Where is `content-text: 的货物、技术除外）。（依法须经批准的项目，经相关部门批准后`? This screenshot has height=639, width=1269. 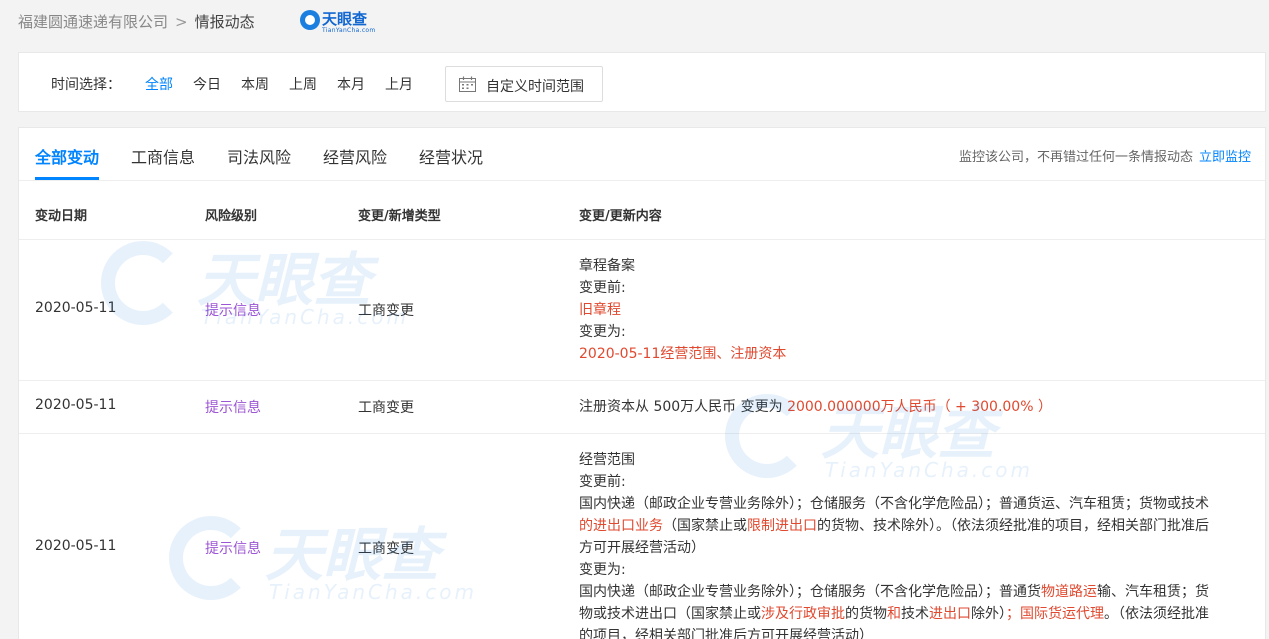
content-text: 的货物、技术除外）。（依法须经批准的项目，经相关部门批准后 is located at coordinates (1013, 526).